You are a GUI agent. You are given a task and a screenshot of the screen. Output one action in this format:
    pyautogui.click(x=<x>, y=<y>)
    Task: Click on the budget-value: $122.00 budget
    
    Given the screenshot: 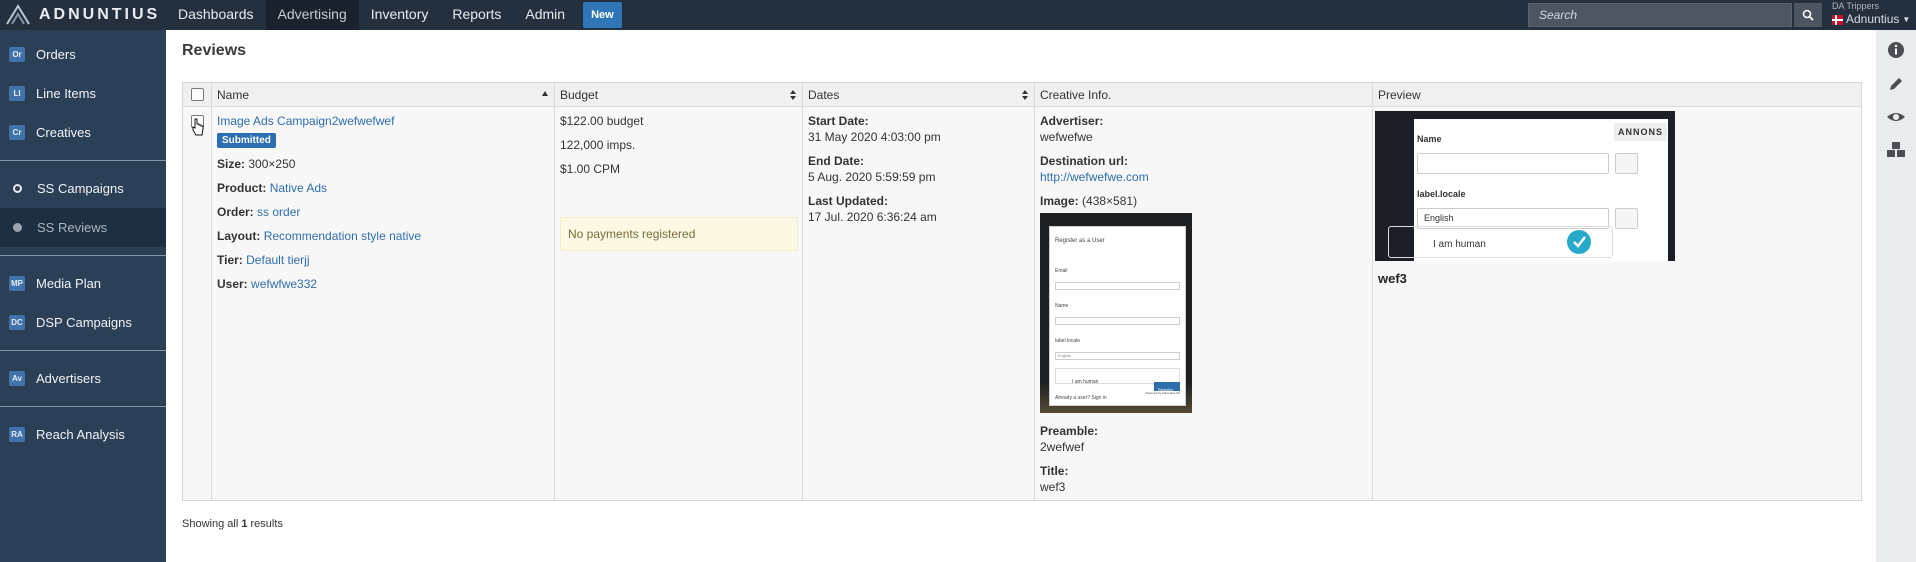 What is the action you would take?
    pyautogui.click(x=602, y=121)
    